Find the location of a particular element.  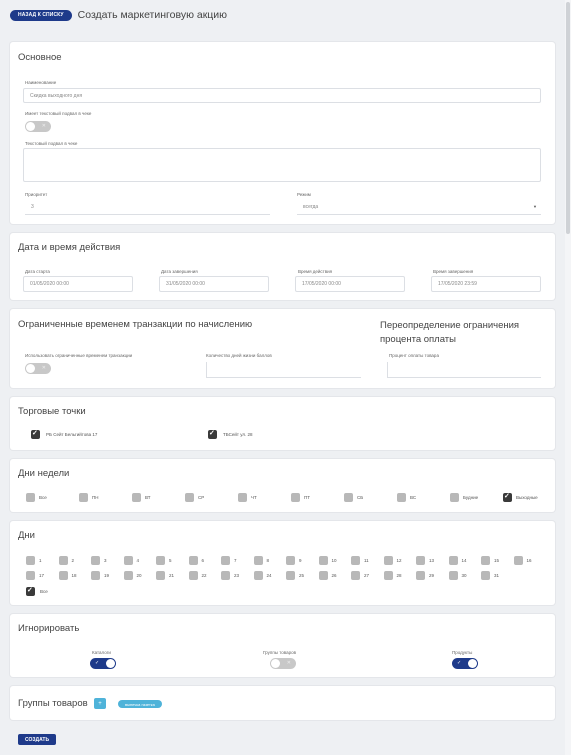

ignore-catalogs-label: Каталоги is located at coordinates (101, 652).